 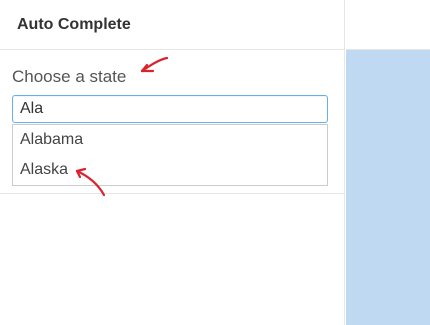 I want to click on side-header-area, so click(x=388, y=25).